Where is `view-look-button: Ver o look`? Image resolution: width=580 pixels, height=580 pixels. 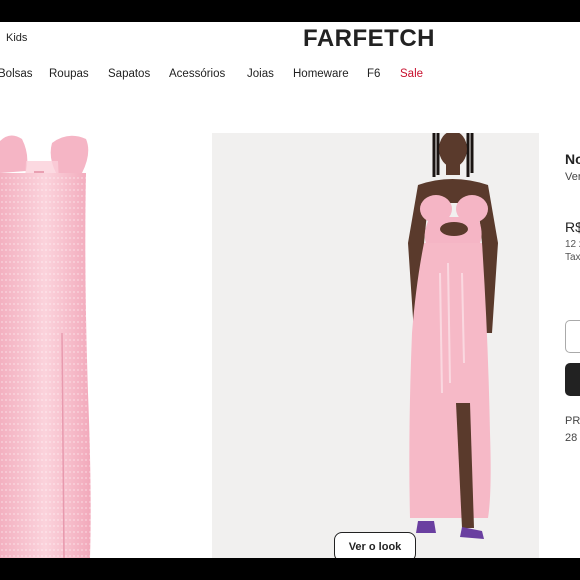 view-look-button: Ver o look is located at coordinates (375, 545).